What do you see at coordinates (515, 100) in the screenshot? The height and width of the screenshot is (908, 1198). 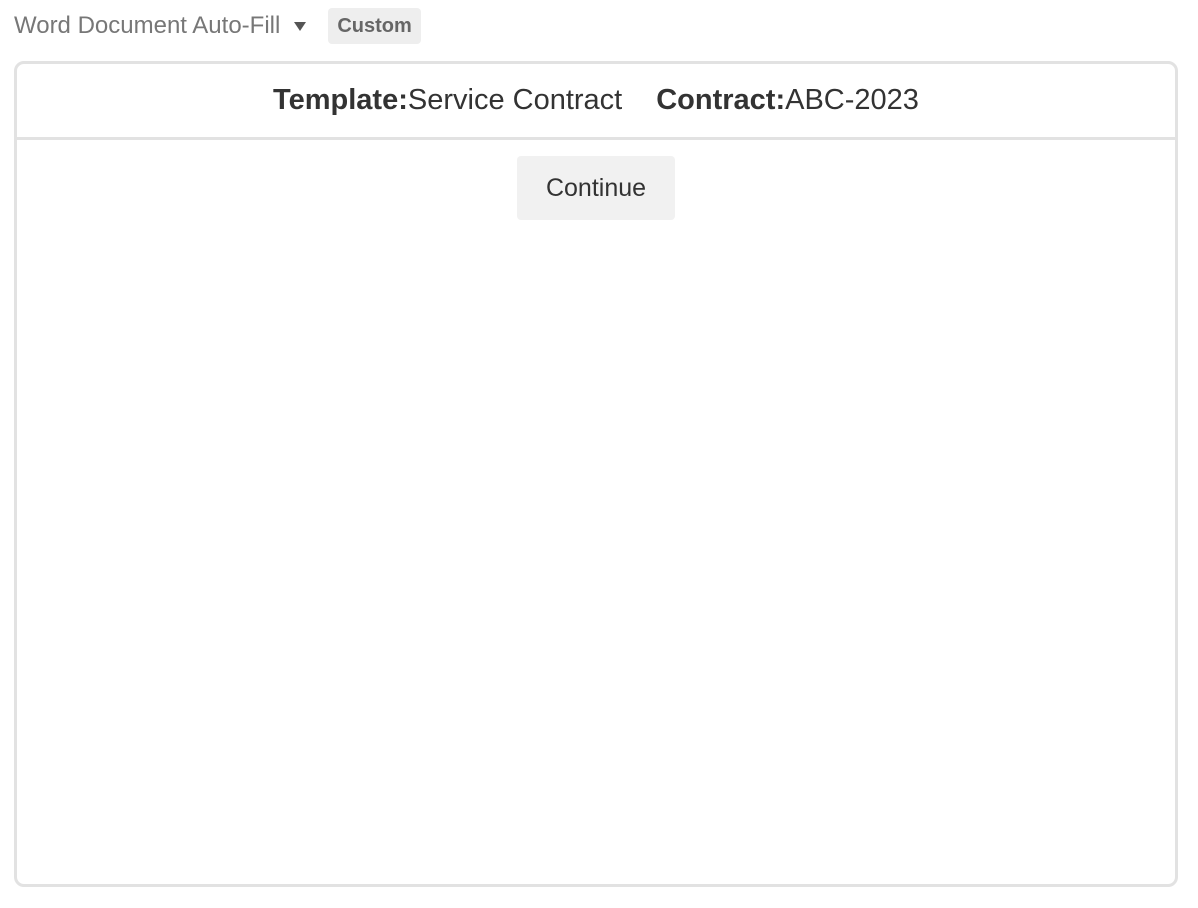 I see `template-value: Service Contract` at bounding box center [515, 100].